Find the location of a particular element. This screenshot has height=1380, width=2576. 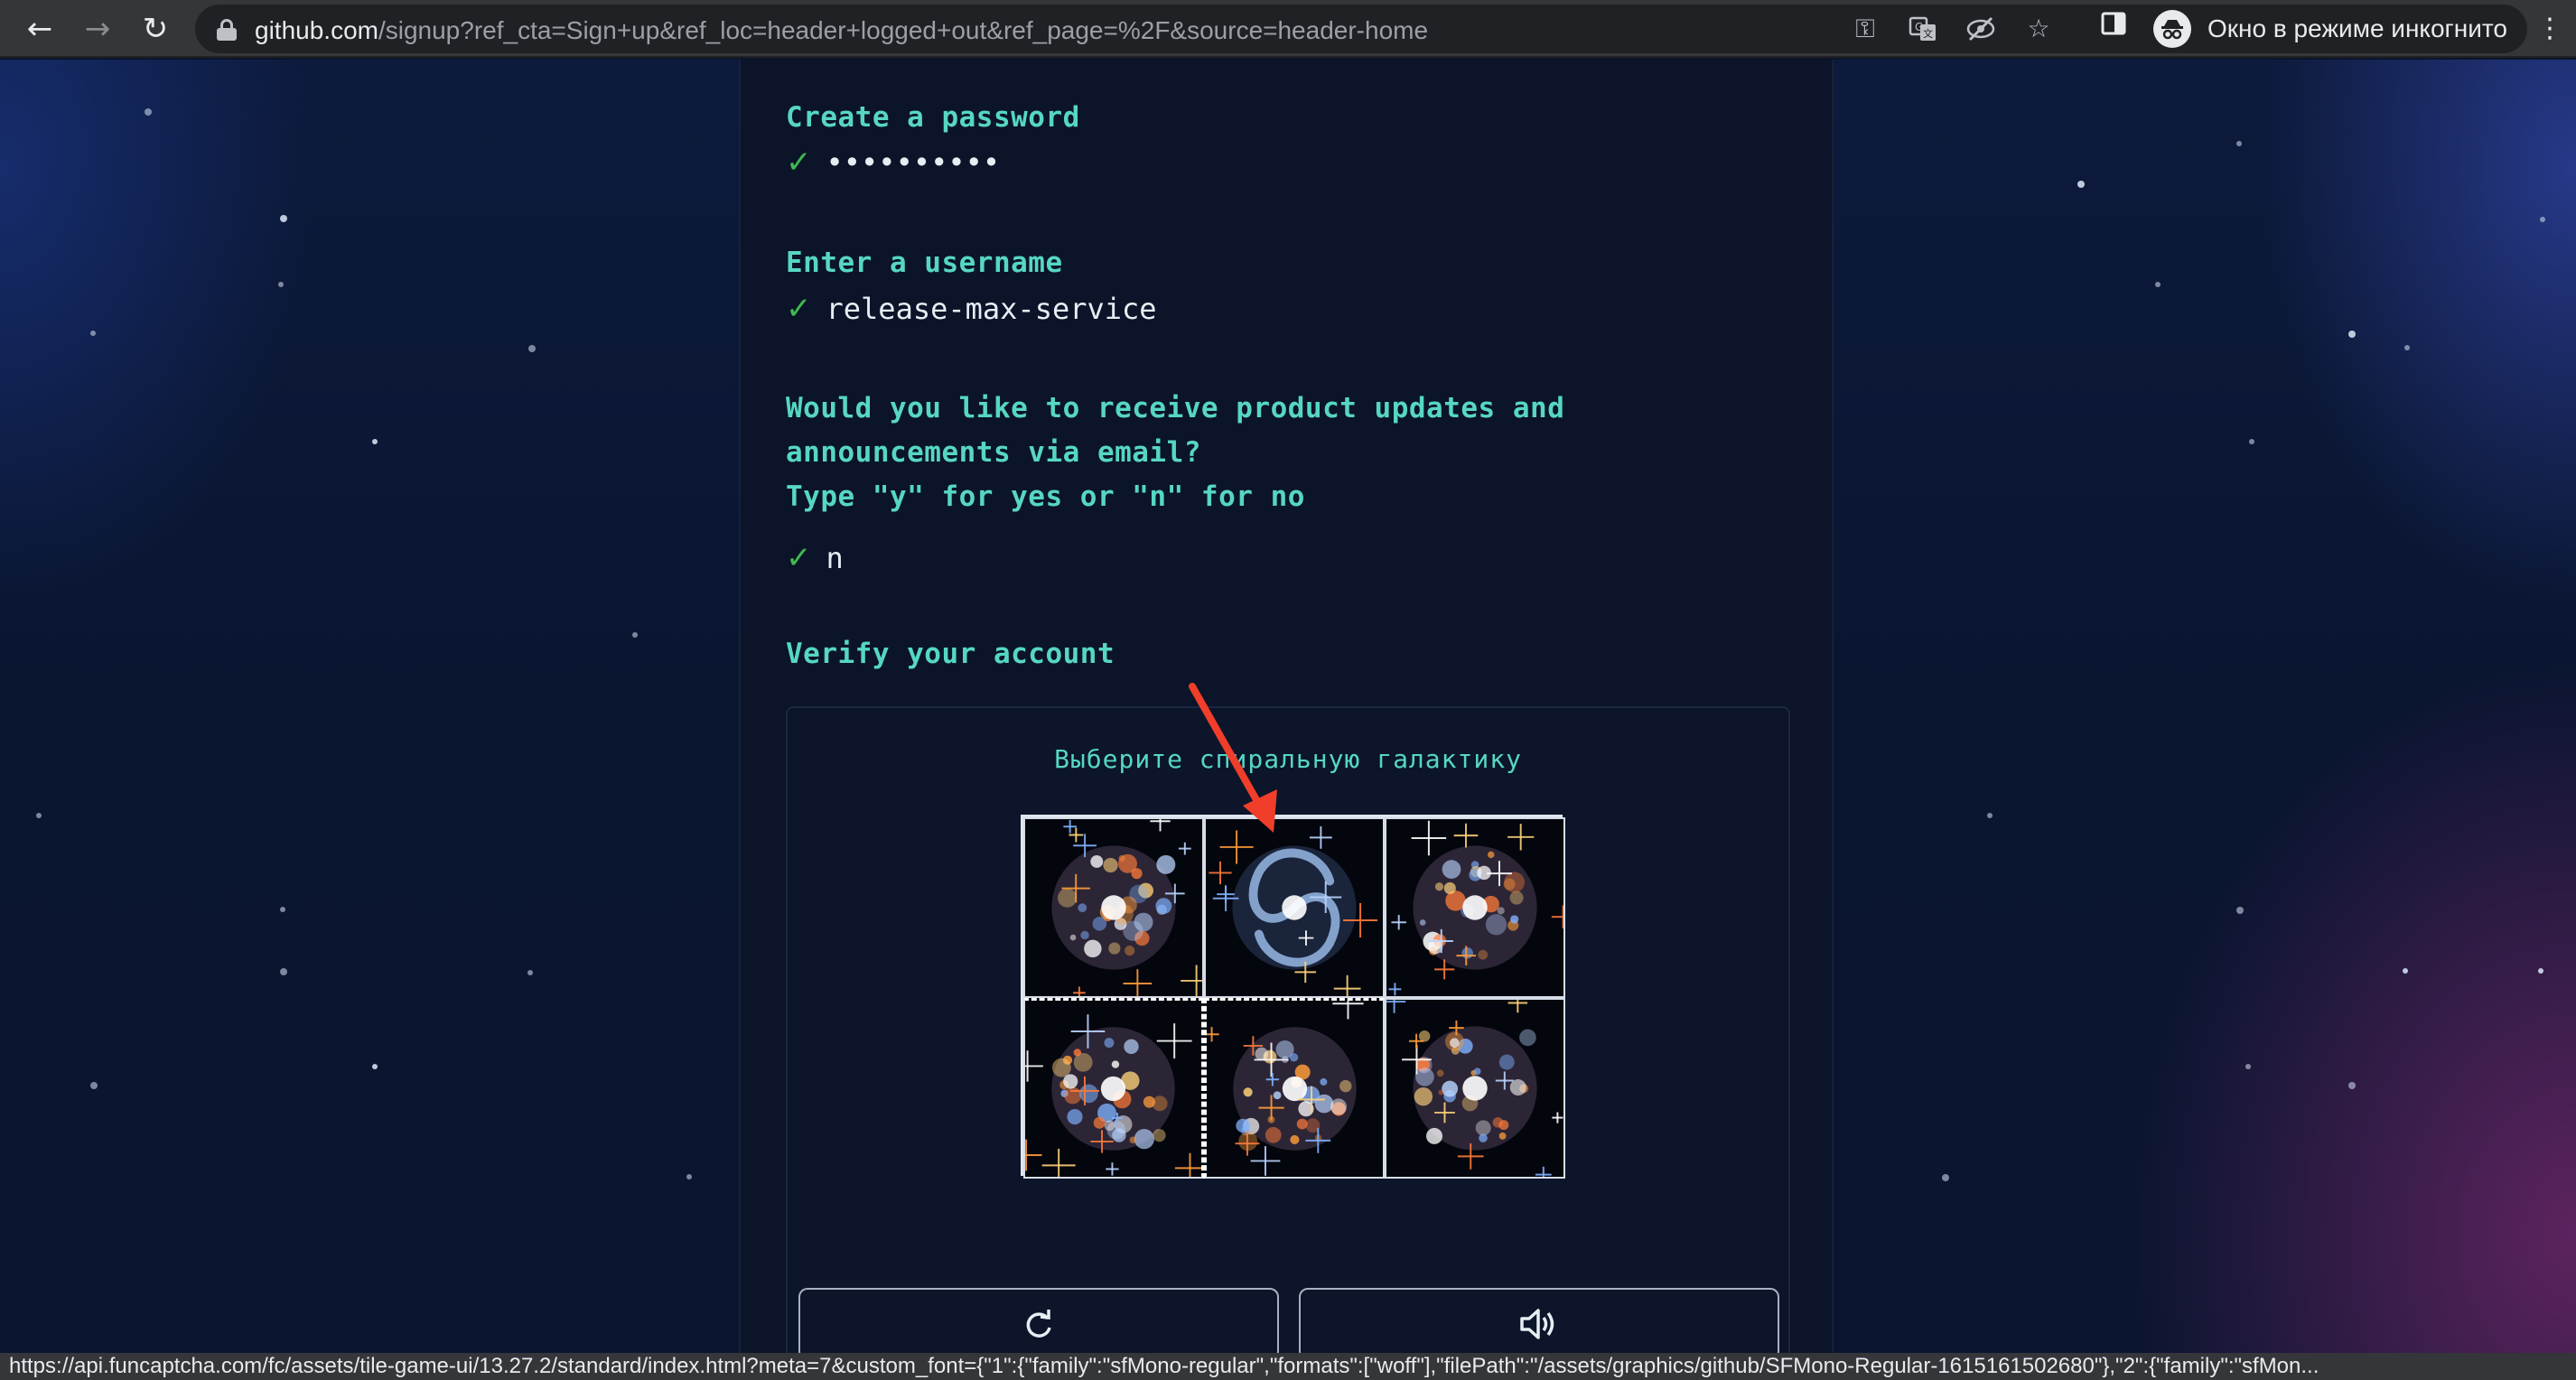

back-button: ← is located at coordinates (39, 28).